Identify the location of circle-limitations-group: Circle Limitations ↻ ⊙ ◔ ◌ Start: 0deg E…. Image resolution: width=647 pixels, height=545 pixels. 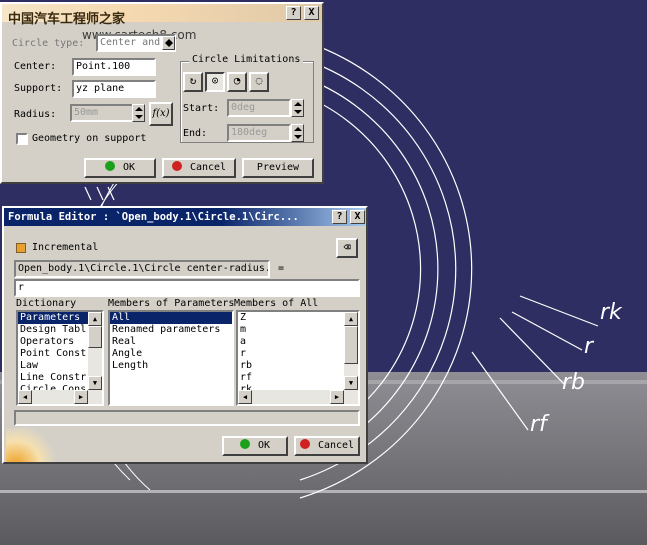
(247, 98).